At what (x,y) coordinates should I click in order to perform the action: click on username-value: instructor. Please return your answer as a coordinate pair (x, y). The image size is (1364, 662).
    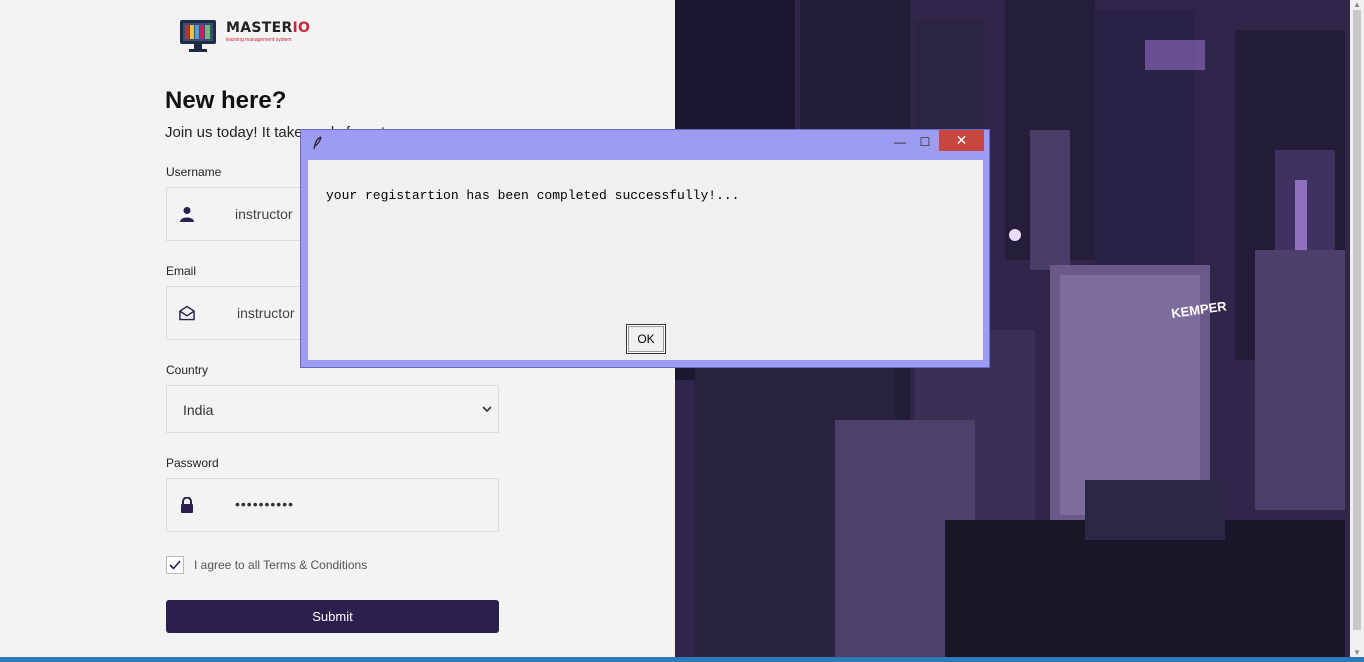
    Looking at the image, I should click on (264, 214).